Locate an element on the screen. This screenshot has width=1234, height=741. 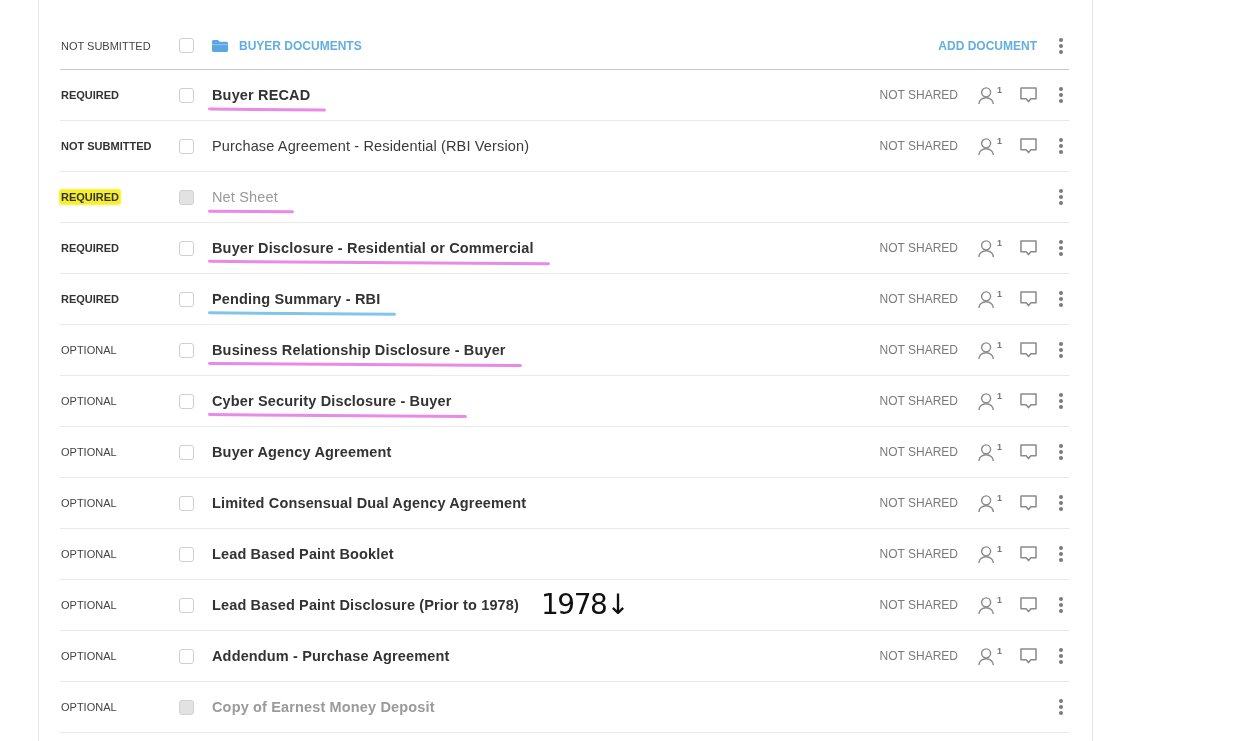
document-title: Lead Based Paint Disclosure (Prior to 1978) is located at coordinates (366, 605).